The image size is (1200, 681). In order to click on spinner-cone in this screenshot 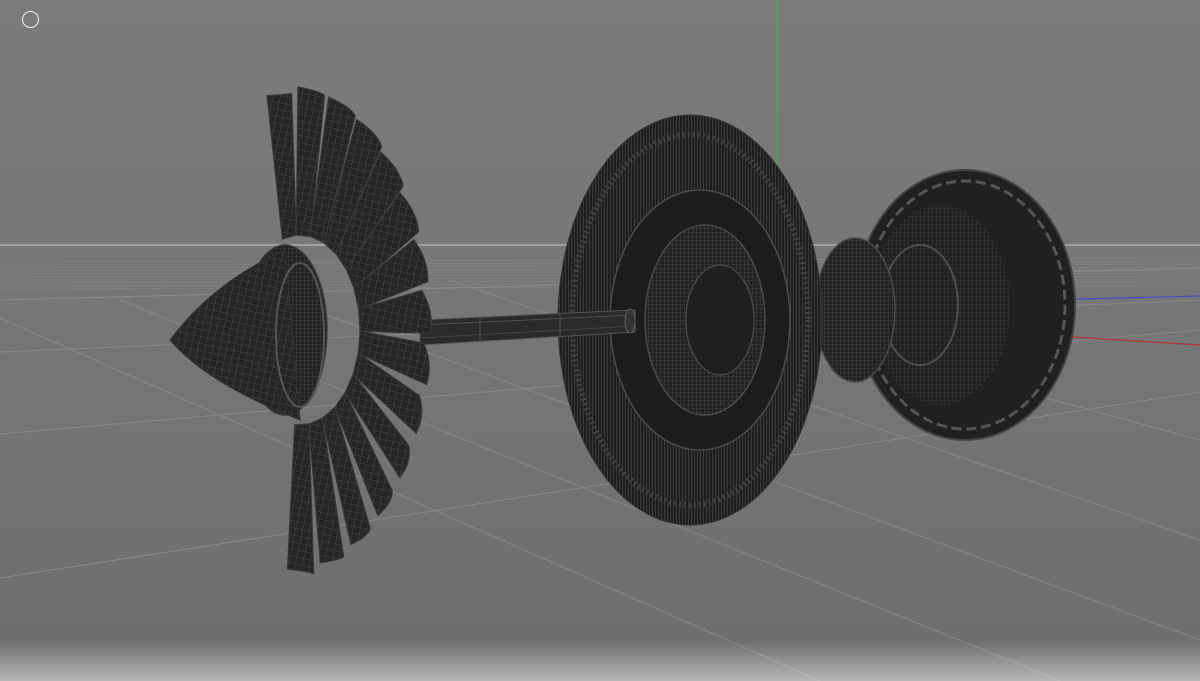, I will do `click(248, 332)`.